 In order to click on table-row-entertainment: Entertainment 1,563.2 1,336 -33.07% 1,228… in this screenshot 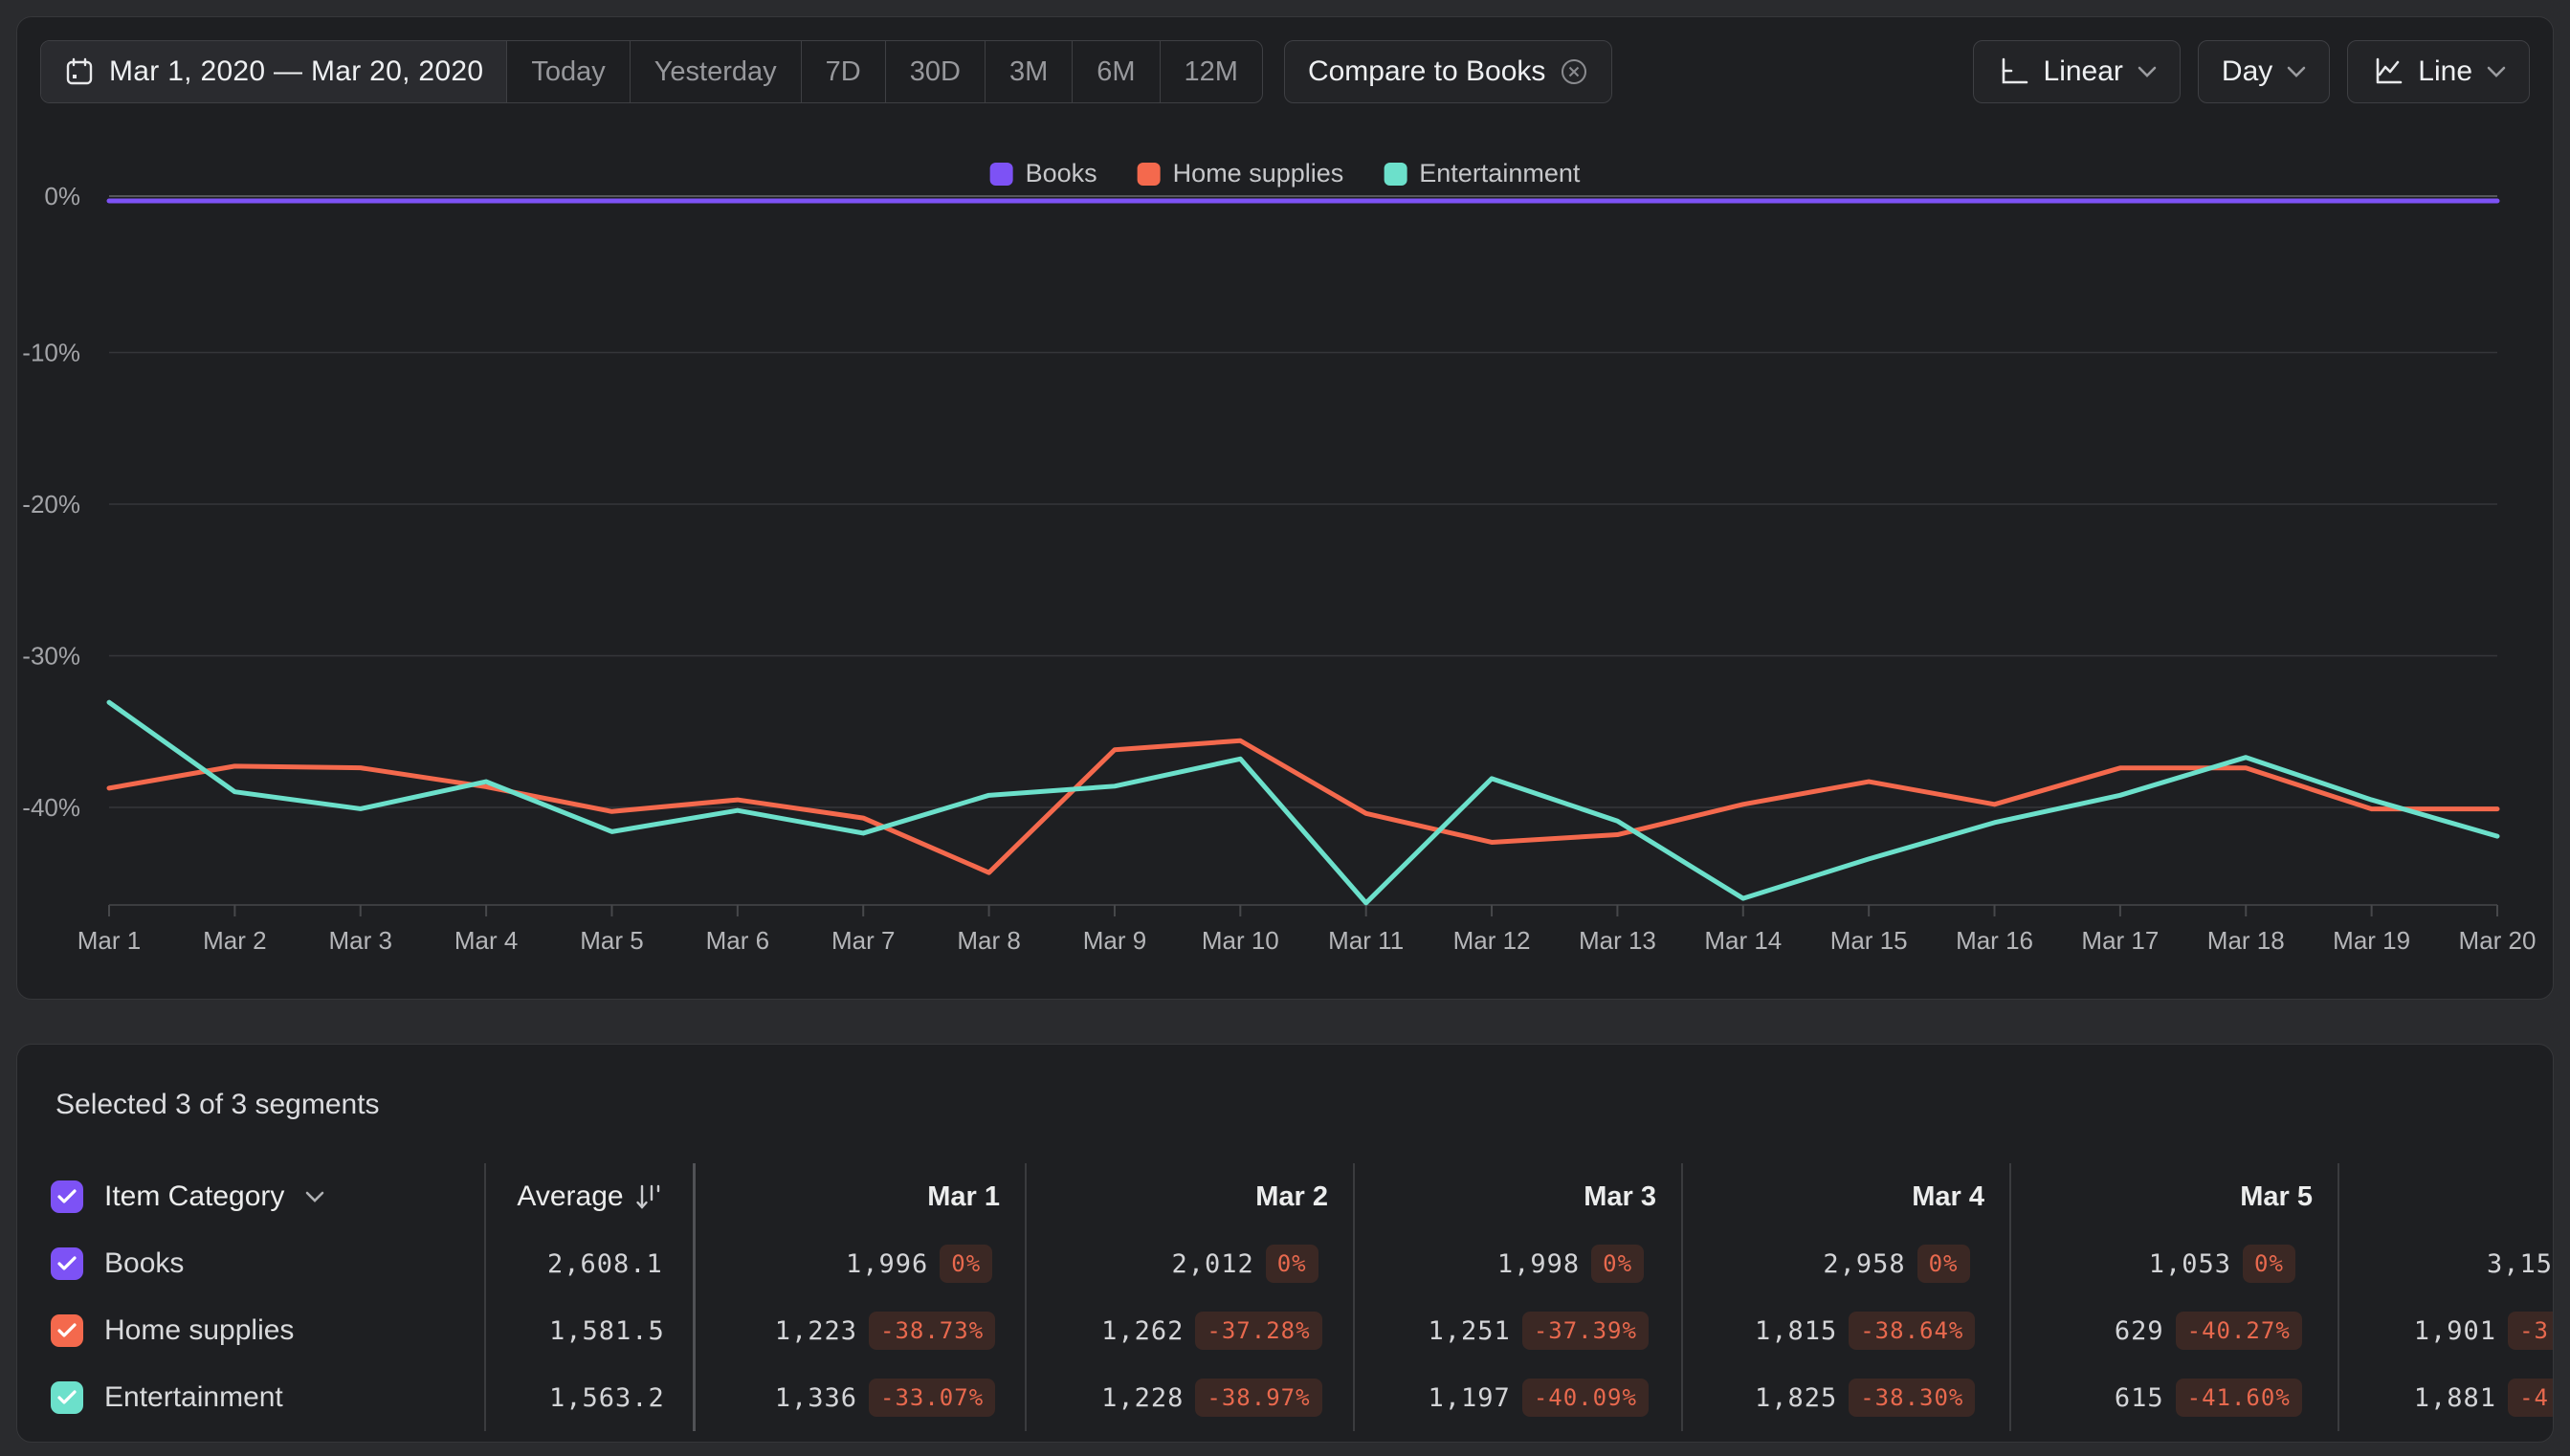, I will do `click(1285, 1398)`.